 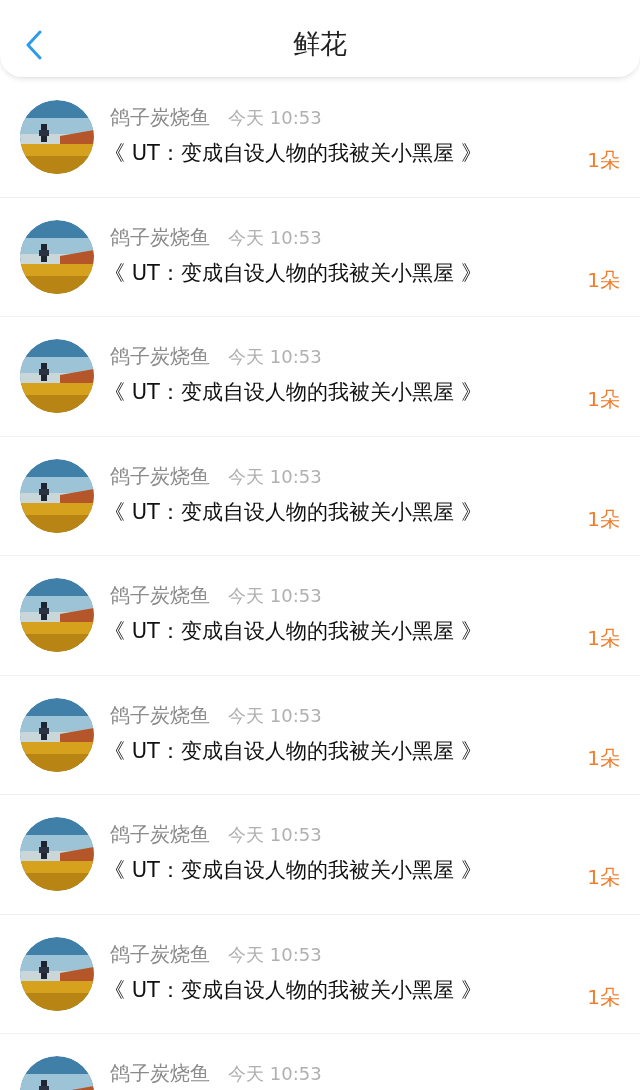 I want to click on back-icon, so click(x=34, y=45).